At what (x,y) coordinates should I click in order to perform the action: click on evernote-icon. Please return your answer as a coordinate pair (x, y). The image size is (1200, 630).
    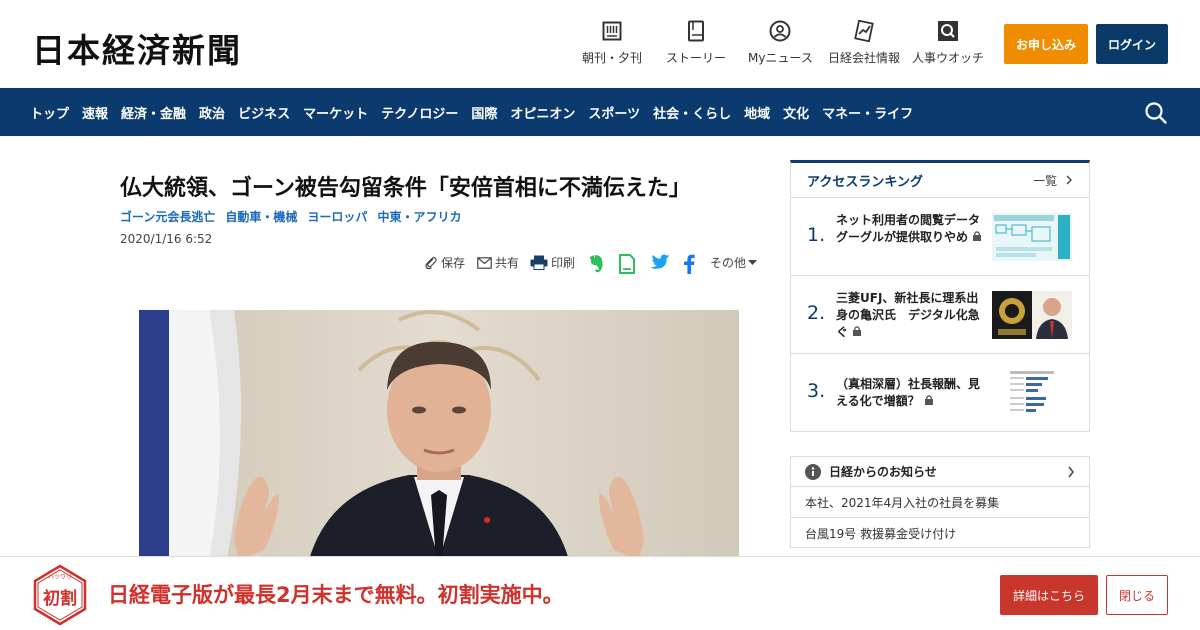
    Looking at the image, I should click on (596, 264).